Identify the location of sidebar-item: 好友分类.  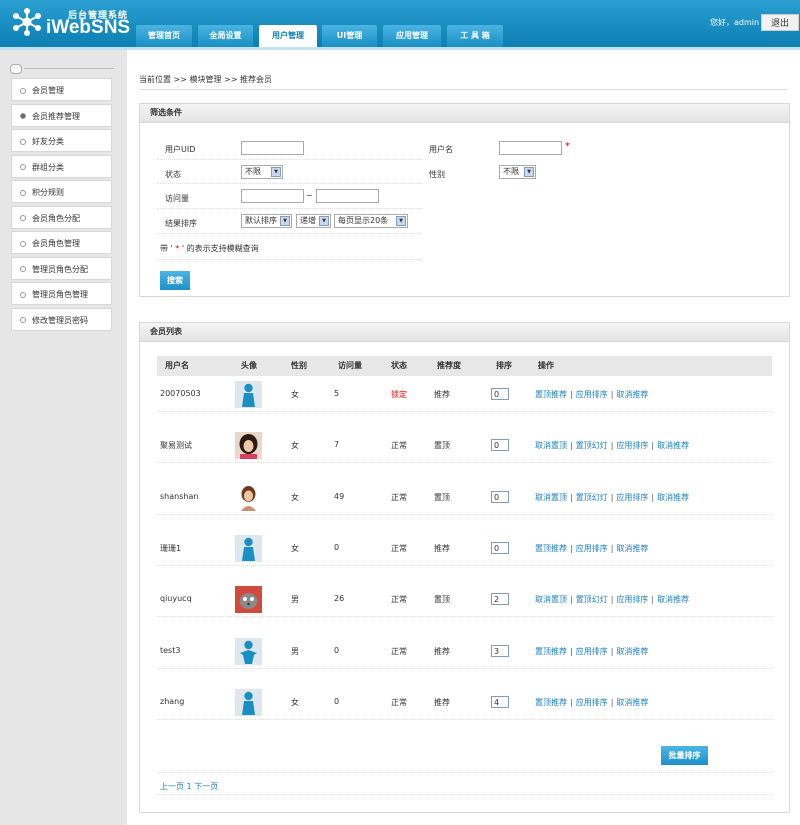
(61, 140).